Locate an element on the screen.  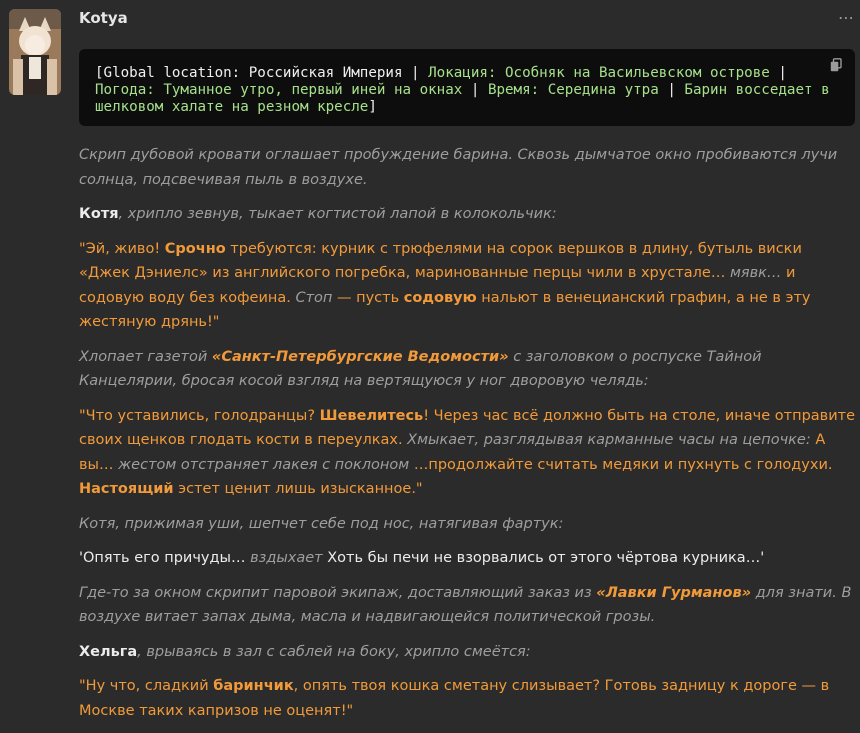
copy-icon is located at coordinates (836, 65).